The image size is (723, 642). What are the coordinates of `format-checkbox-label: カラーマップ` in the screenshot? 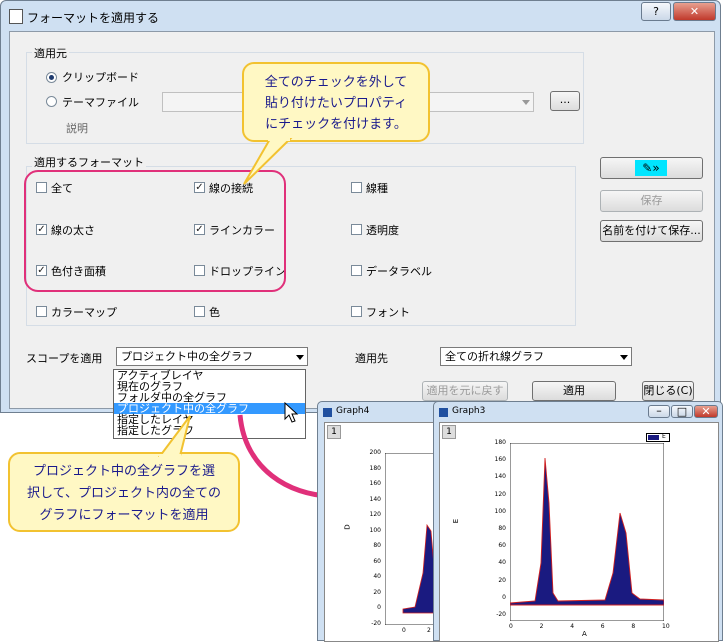 It's located at (84, 312).